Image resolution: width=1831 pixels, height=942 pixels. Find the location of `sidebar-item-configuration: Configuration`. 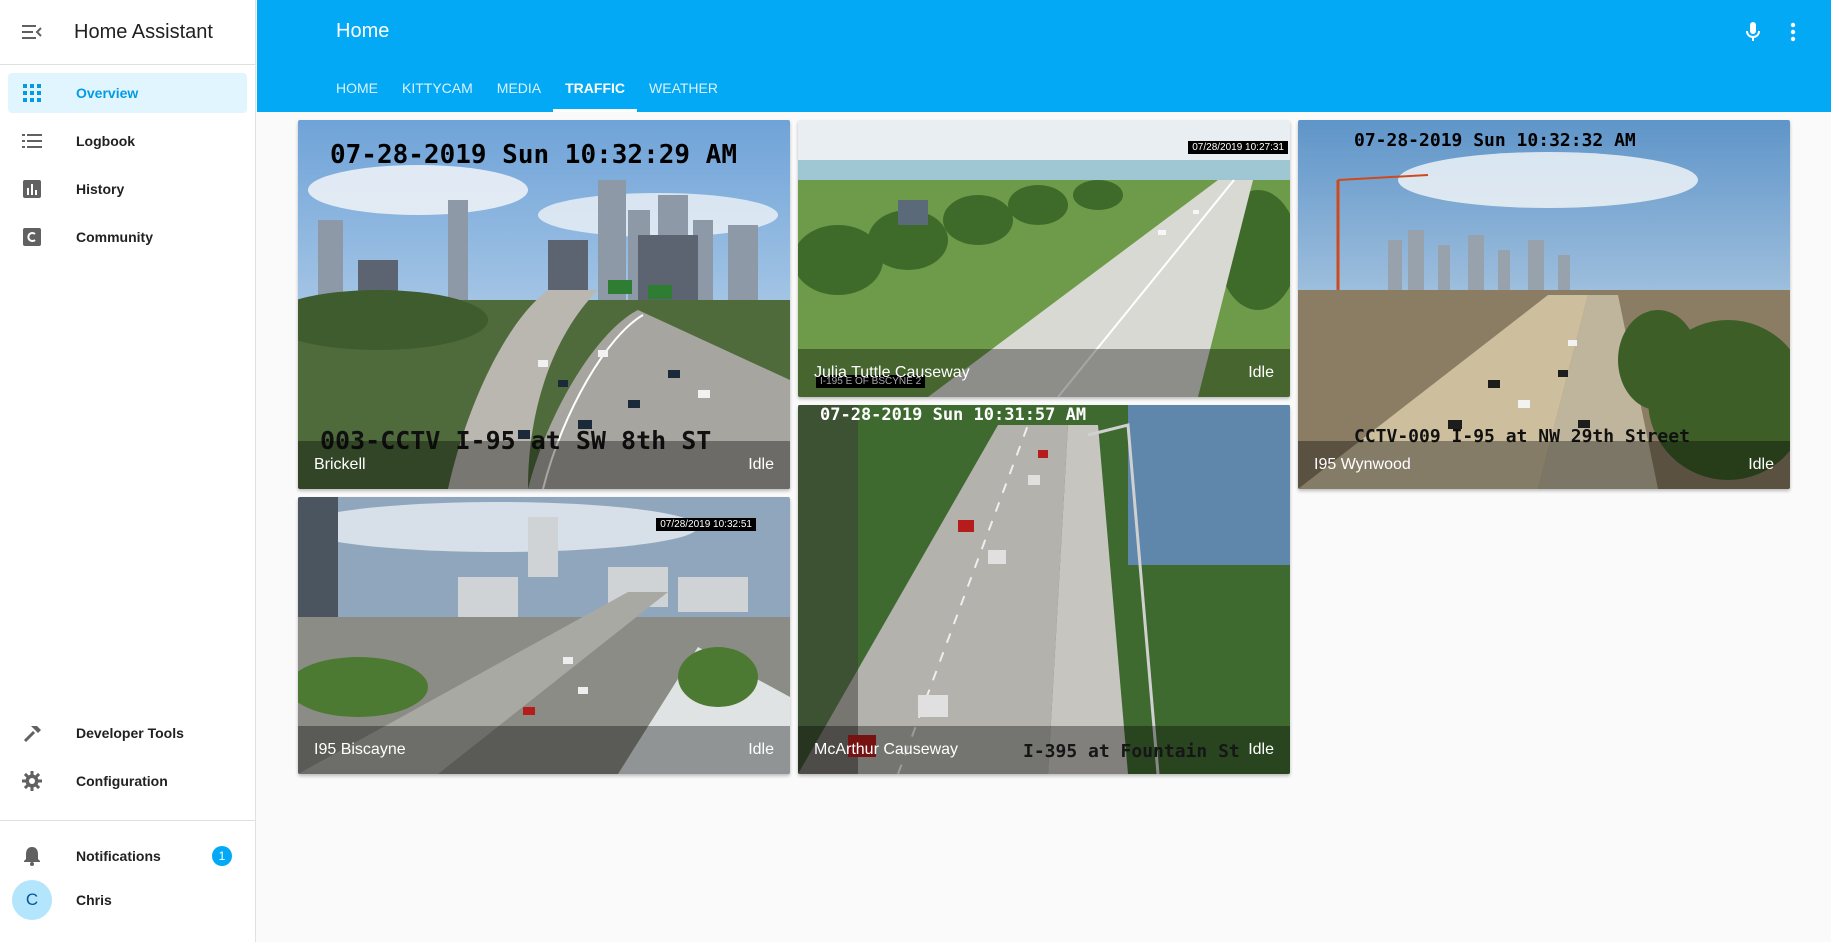

sidebar-item-configuration: Configuration is located at coordinates (128, 781).